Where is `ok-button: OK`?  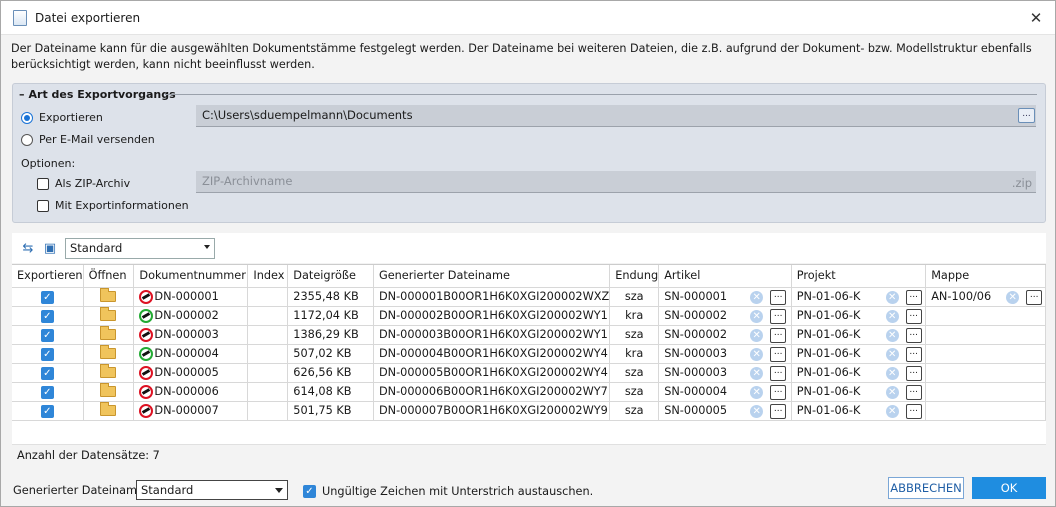 ok-button: OK is located at coordinates (1009, 488).